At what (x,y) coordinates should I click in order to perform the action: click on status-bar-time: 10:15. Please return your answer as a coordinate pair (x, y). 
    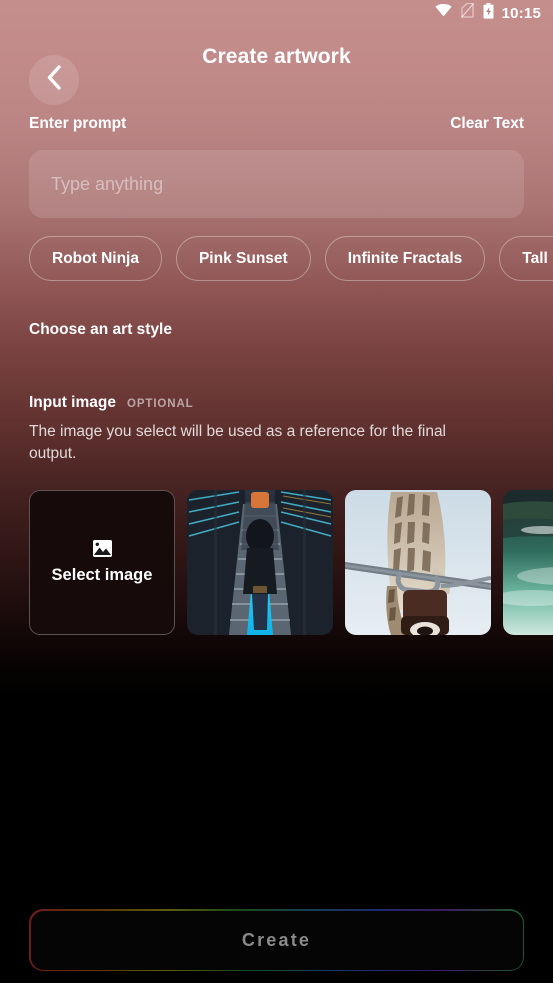
    Looking at the image, I should click on (521, 13).